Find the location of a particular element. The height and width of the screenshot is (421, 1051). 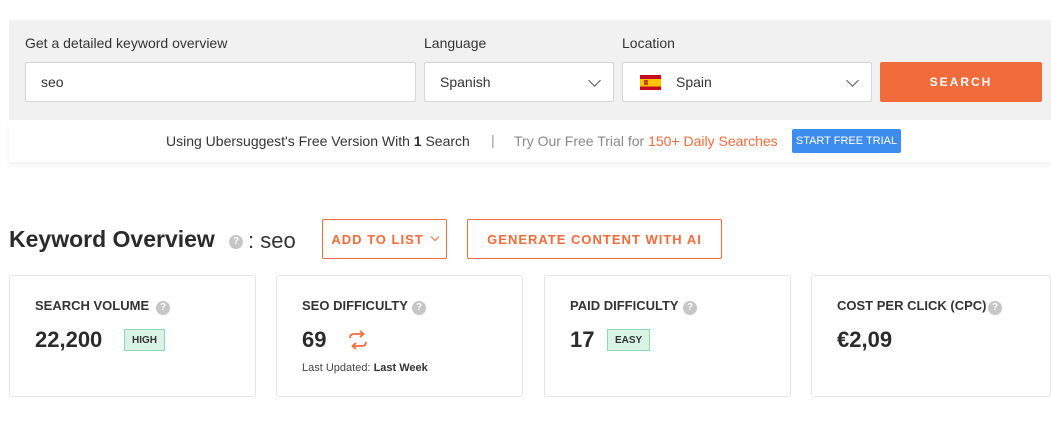

location-field-label: Location is located at coordinates (648, 43).